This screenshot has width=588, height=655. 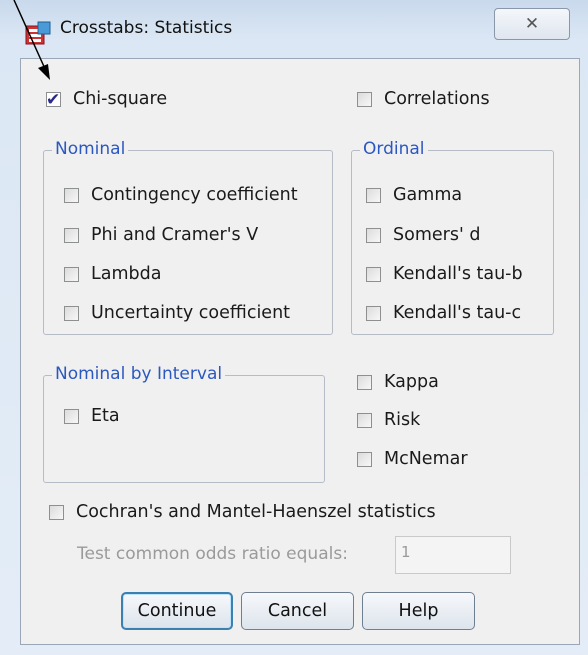 What do you see at coordinates (31, 40) in the screenshot?
I see `annotation-arrow-icon` at bounding box center [31, 40].